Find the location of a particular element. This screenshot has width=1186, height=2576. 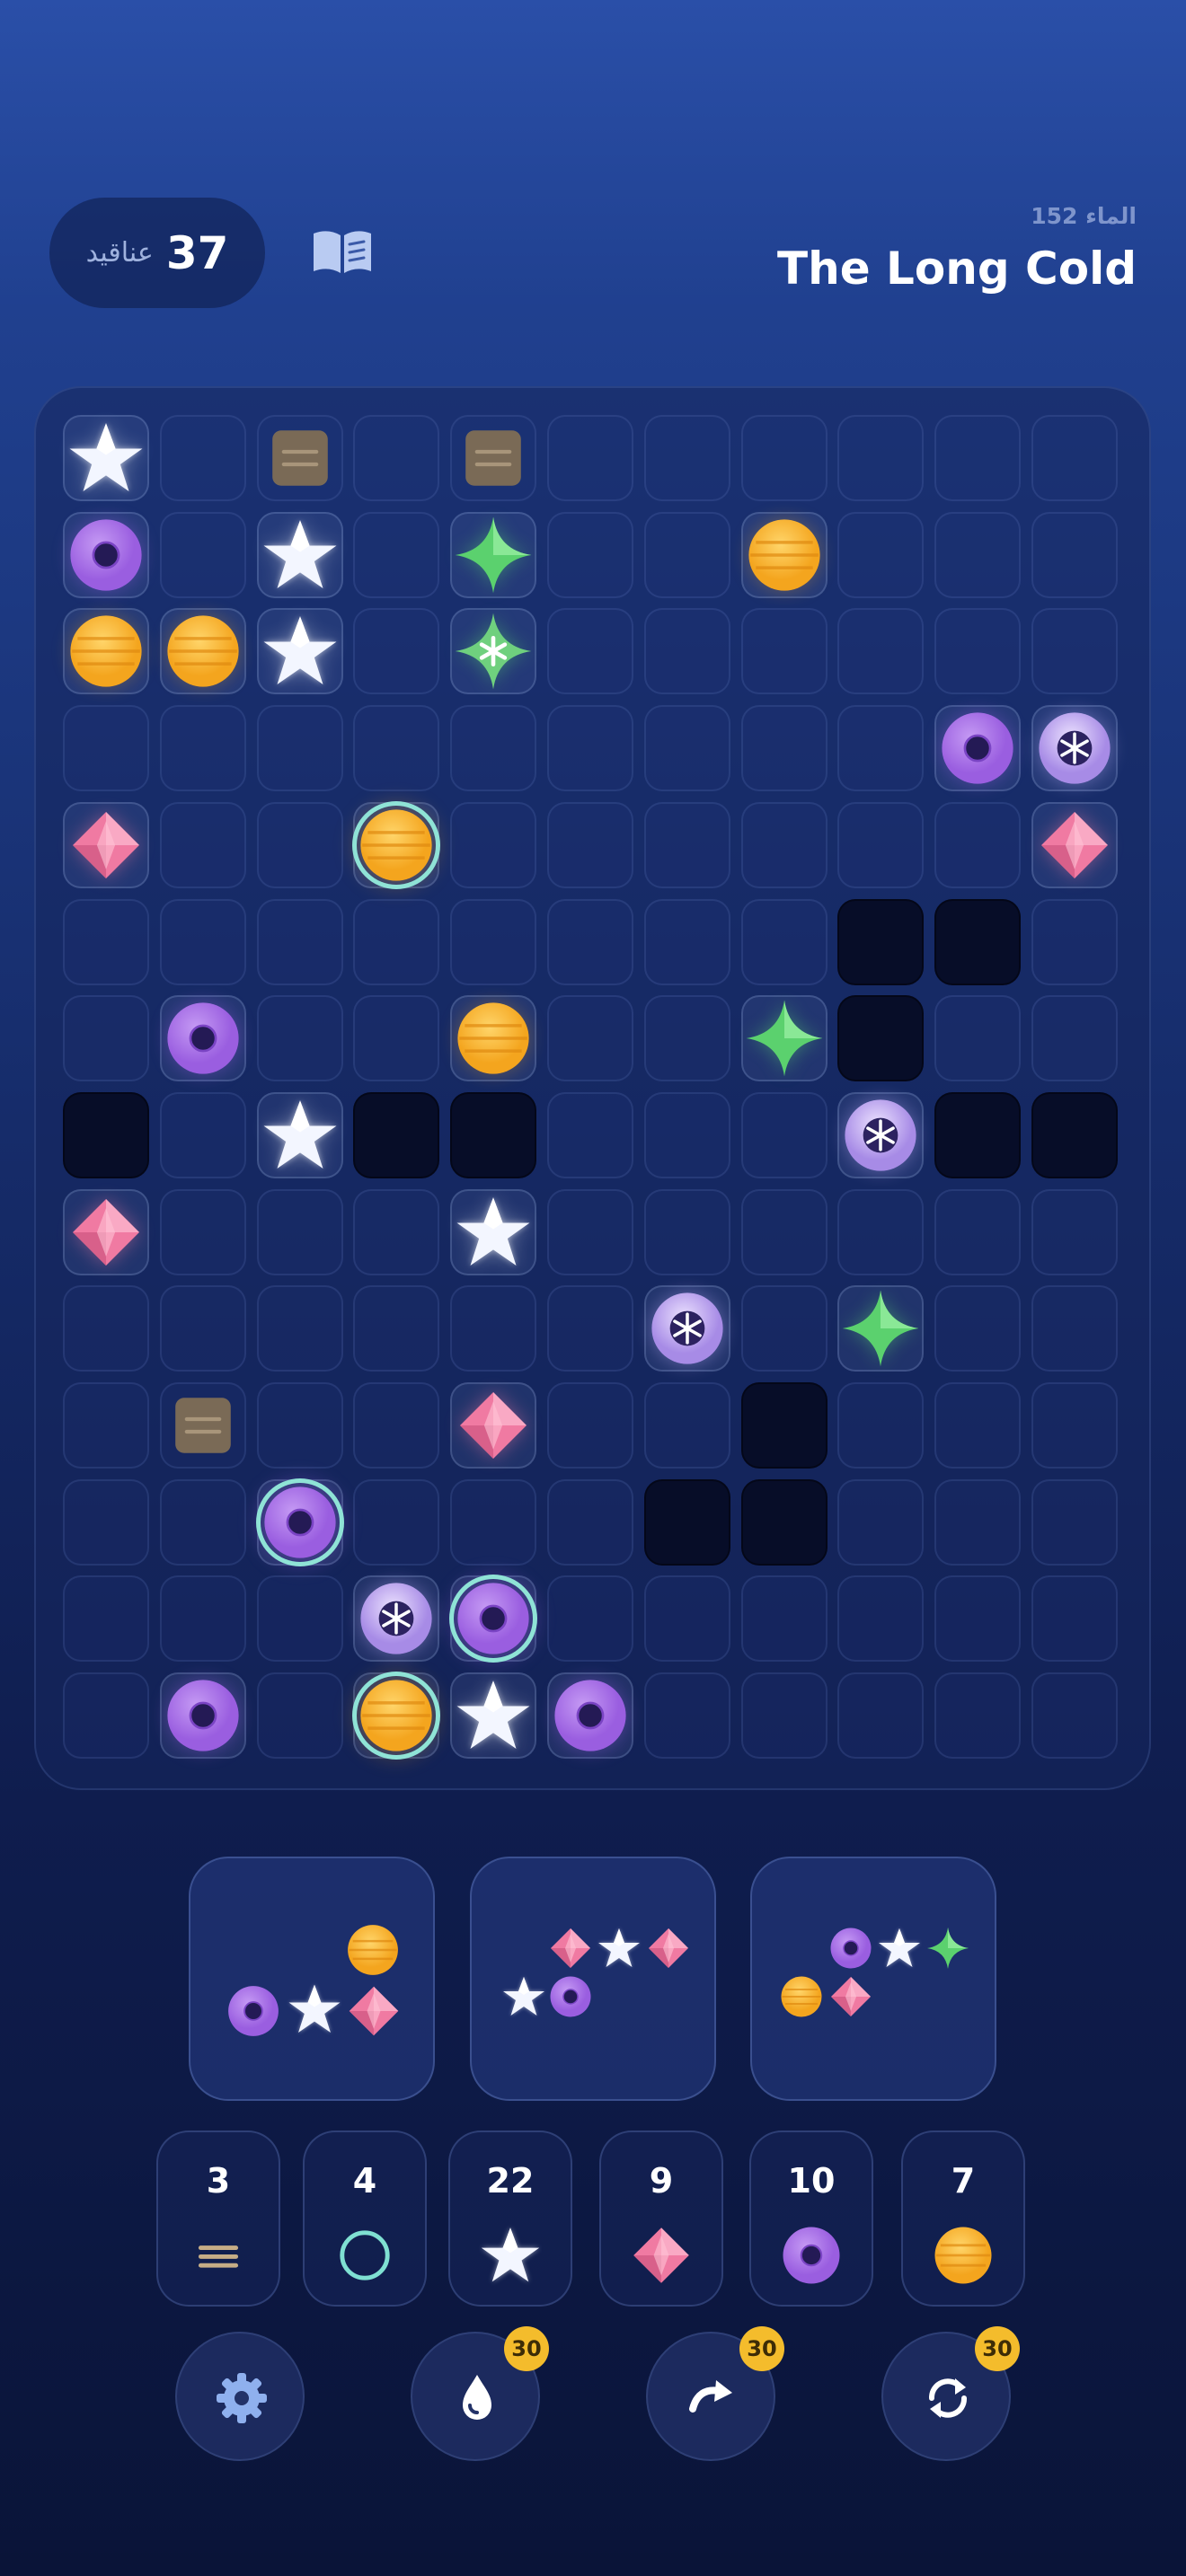

sparkle-piece-frozen is located at coordinates (493, 651).